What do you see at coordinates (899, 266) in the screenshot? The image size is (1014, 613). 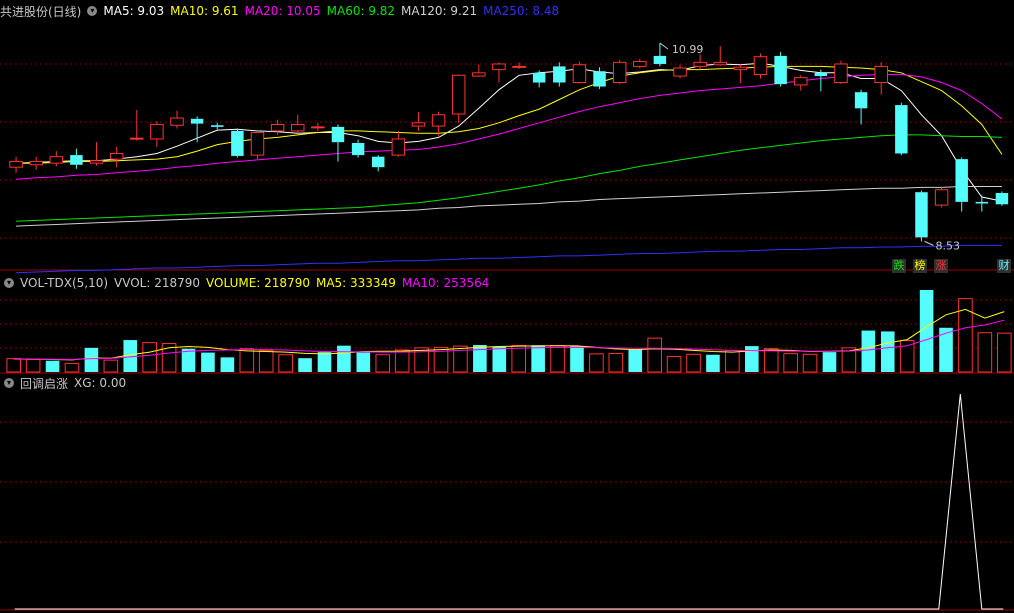 I see `fall-badge: 跌` at bounding box center [899, 266].